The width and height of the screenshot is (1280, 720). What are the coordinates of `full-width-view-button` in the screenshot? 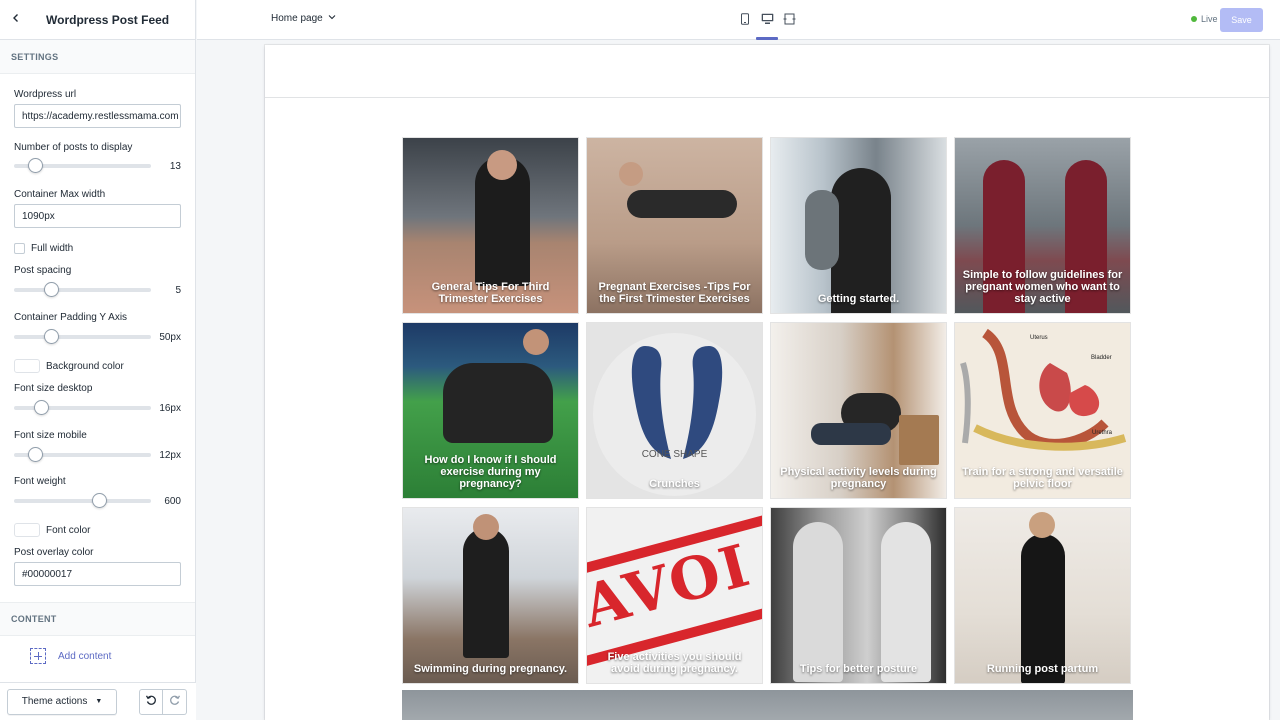 It's located at (789, 20).